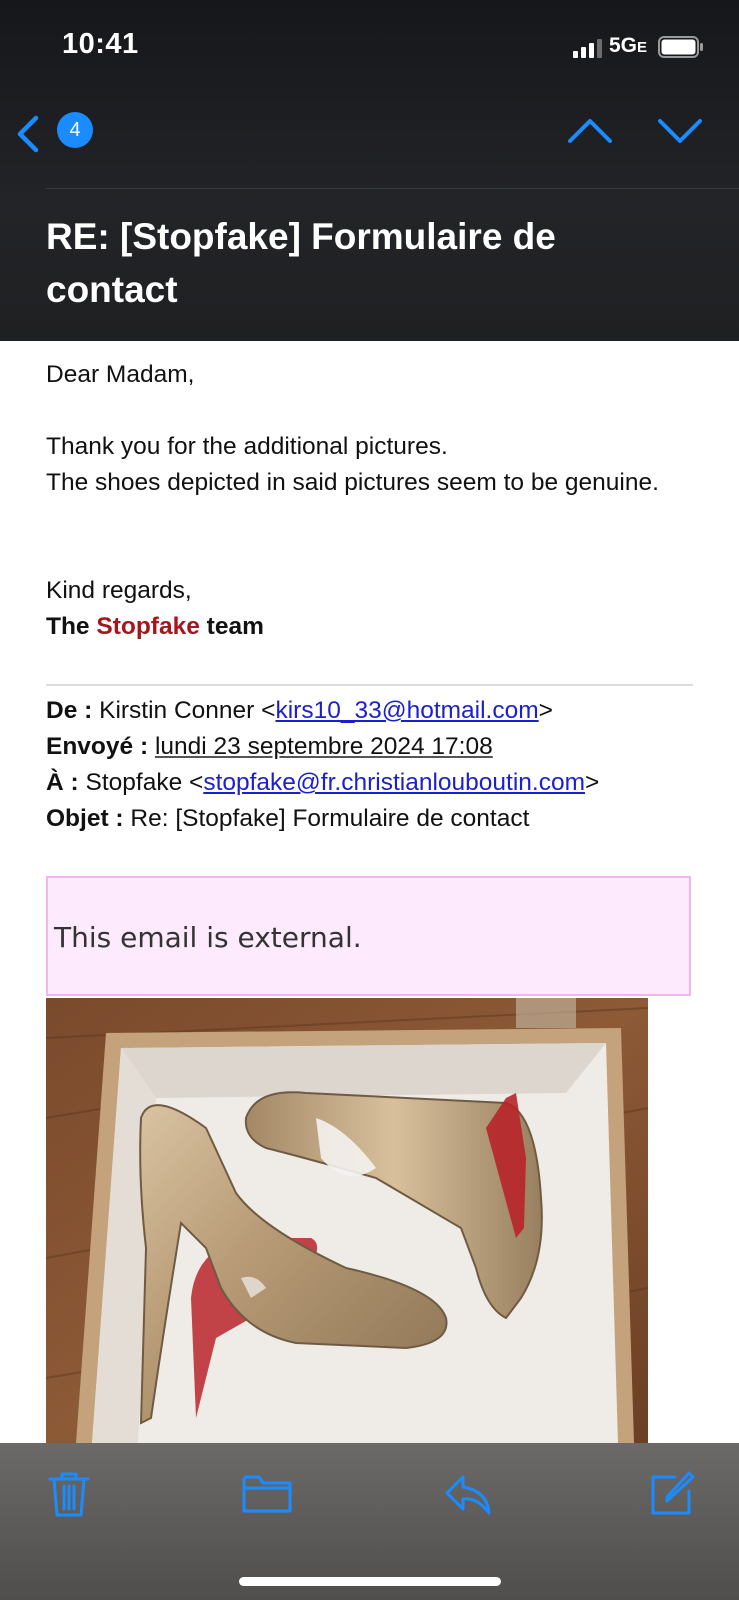 Image resolution: width=739 pixels, height=1600 pixels. What do you see at coordinates (120, 374) in the screenshot?
I see `greeting-text: Dear Madam,` at bounding box center [120, 374].